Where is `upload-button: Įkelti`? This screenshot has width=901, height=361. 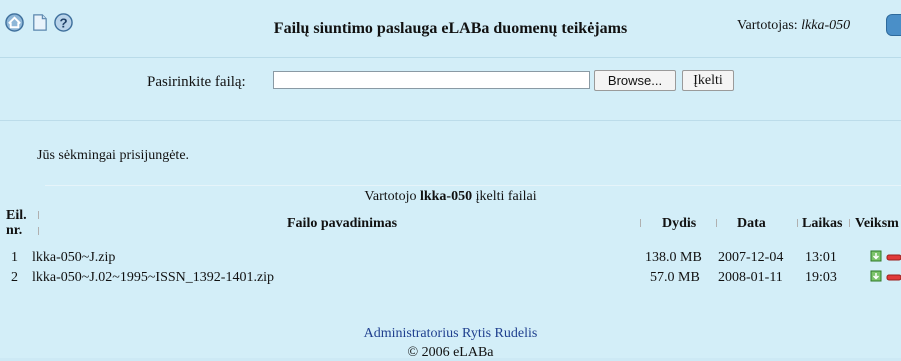 upload-button: Įkelti is located at coordinates (708, 80).